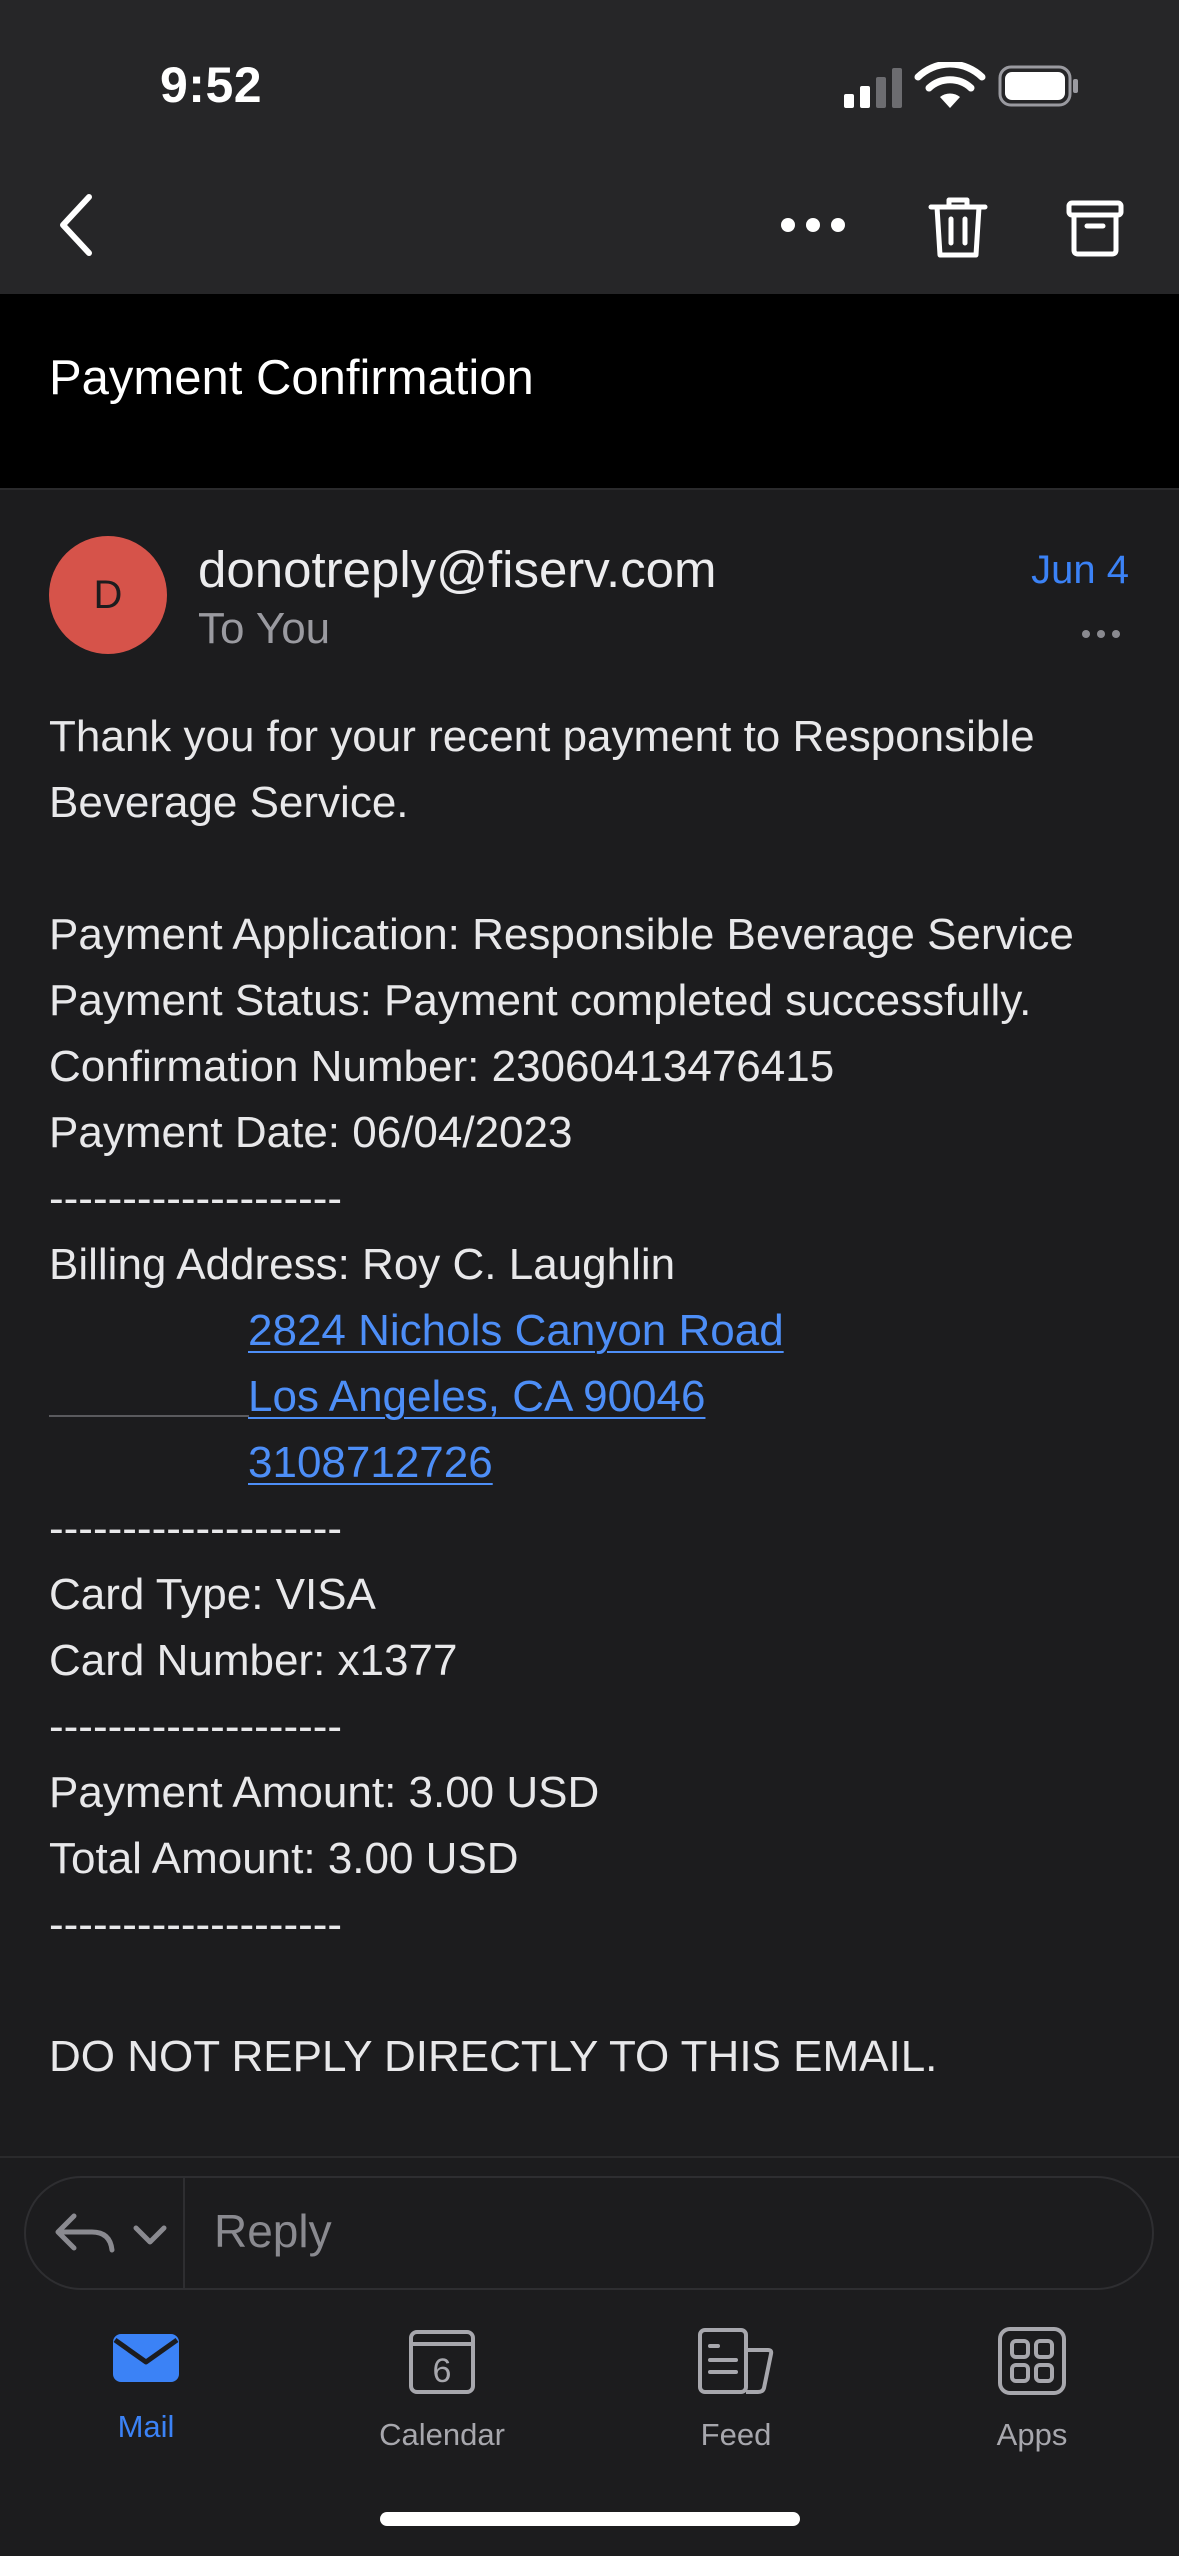  I want to click on no-reply-notice: DO NOT REPLY DIRECTLY TO THIS EMAIL., so click(493, 2056).